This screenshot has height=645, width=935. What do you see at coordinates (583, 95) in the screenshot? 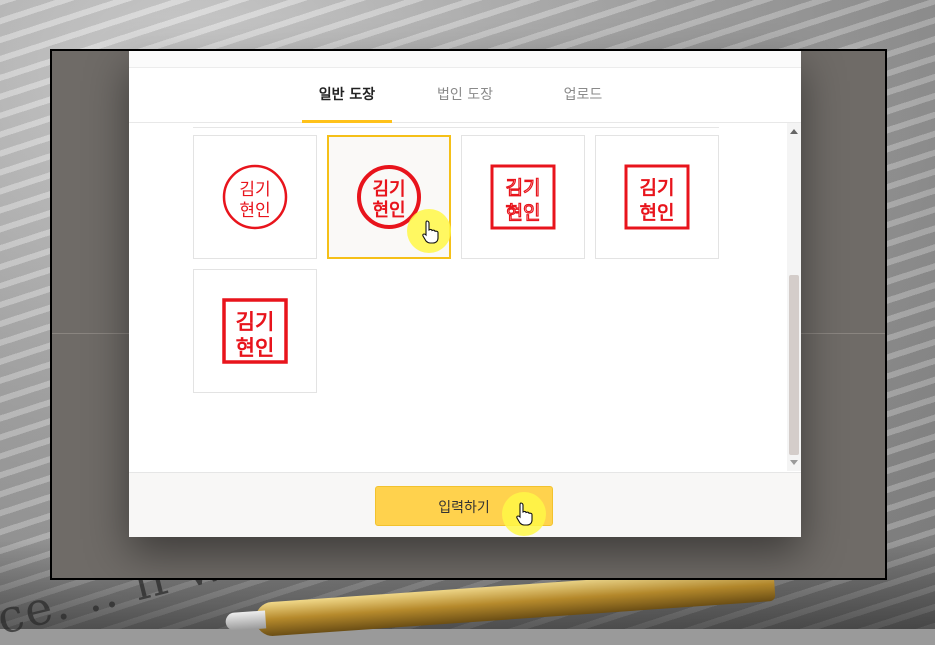
I see `tab-upload: 업로드` at bounding box center [583, 95].